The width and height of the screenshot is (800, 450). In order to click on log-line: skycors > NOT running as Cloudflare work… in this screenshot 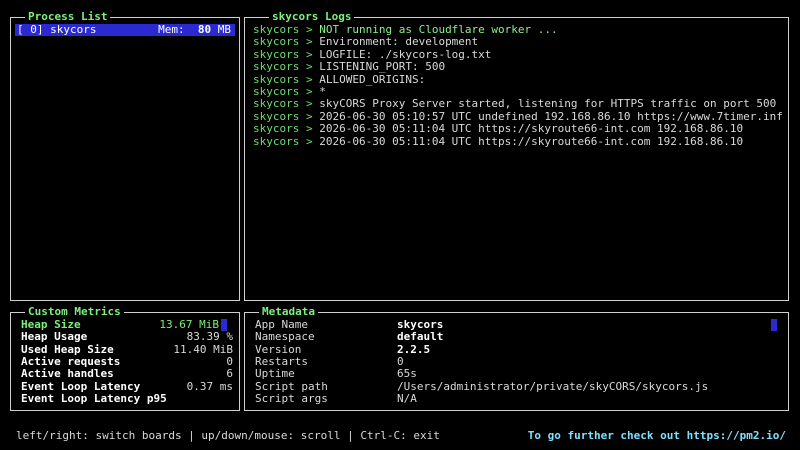, I will do `click(518, 30)`.